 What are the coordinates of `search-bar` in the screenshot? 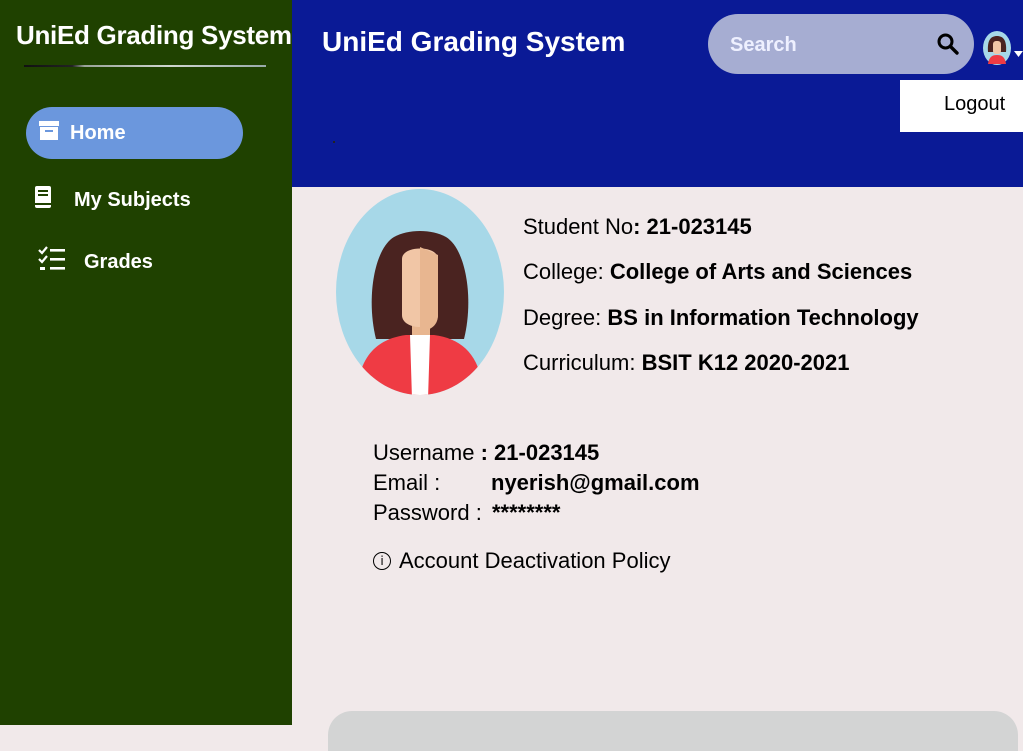 It's located at (841, 44).